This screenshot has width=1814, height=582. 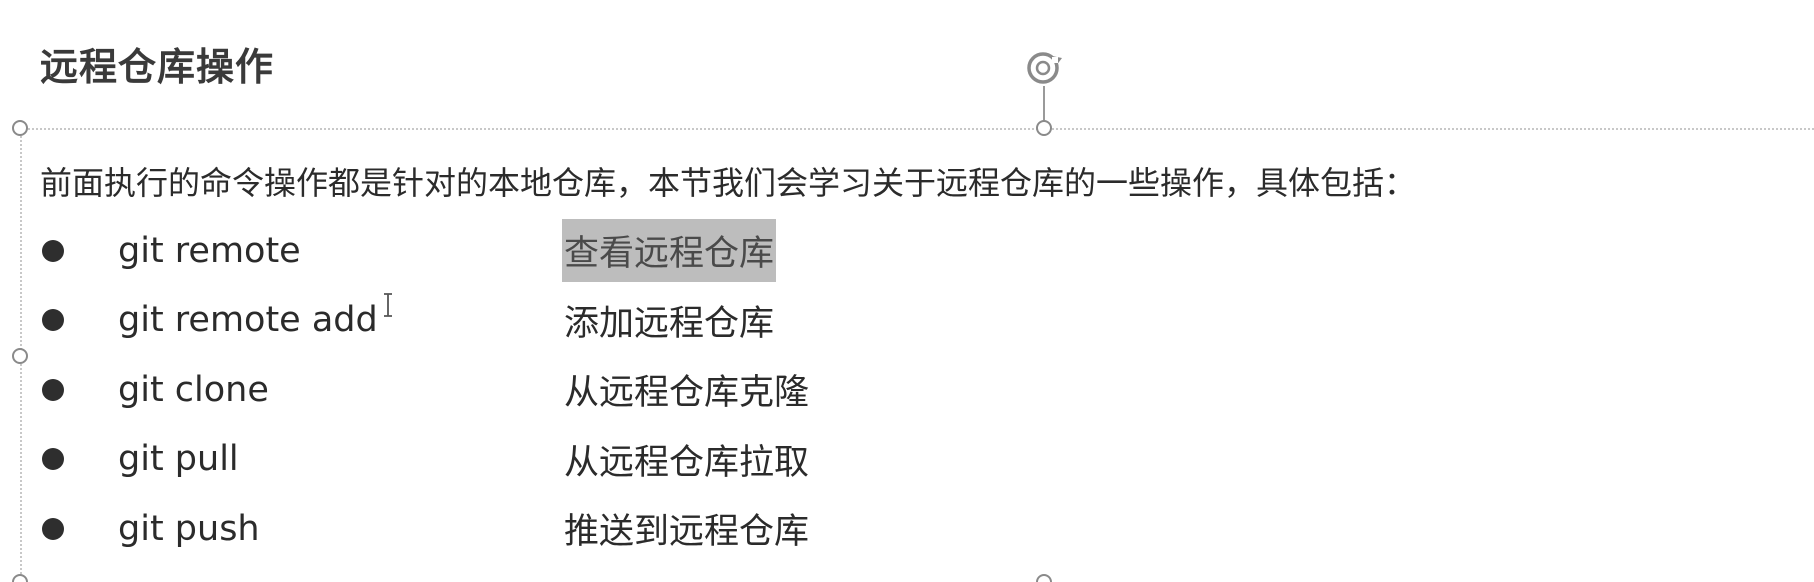 What do you see at coordinates (20, 128) in the screenshot?
I see `resize-handle-top-left` at bounding box center [20, 128].